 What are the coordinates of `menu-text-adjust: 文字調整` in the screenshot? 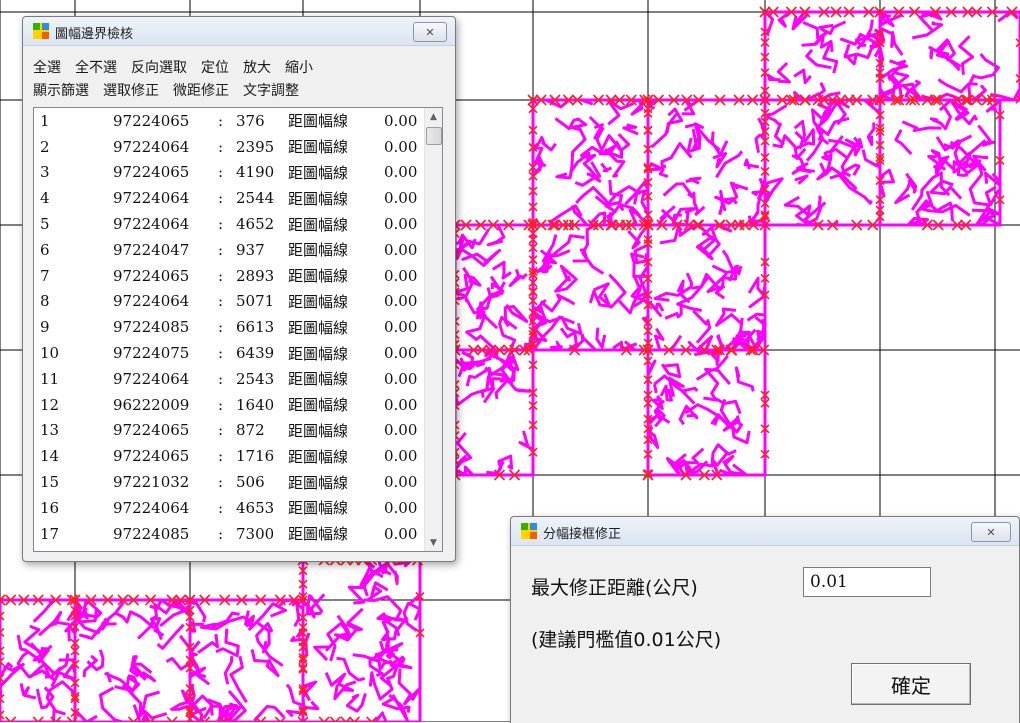 It's located at (271, 90).